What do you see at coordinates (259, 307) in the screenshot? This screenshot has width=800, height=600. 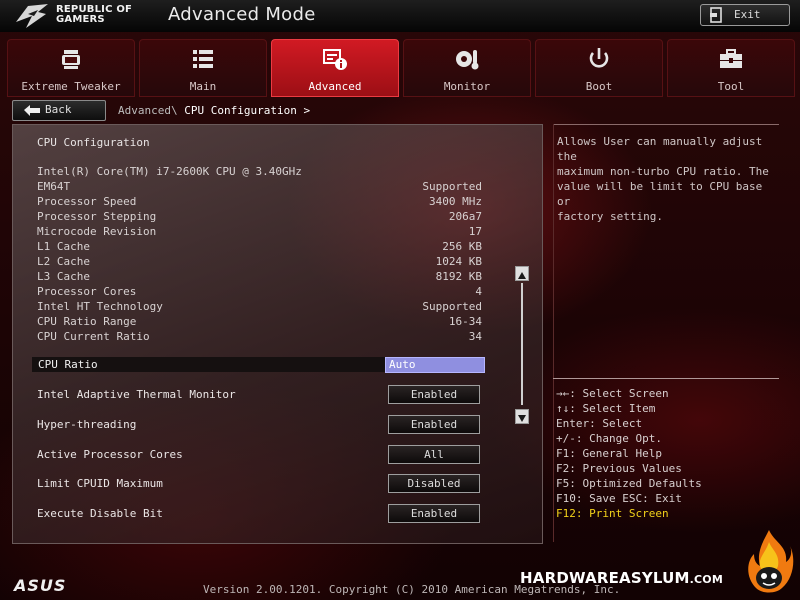 I see `info-row: Intel HT Technology Supported` at bounding box center [259, 307].